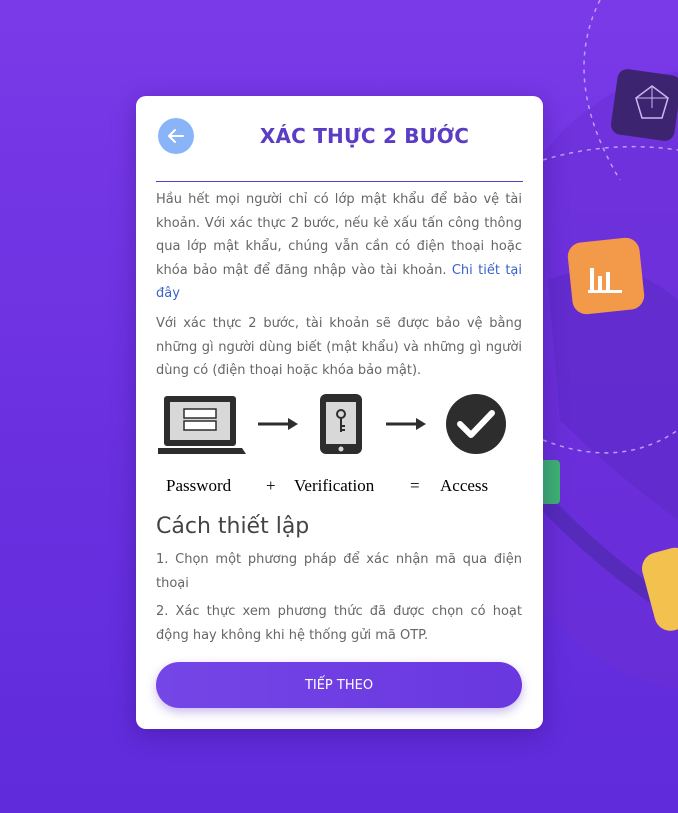 The width and height of the screenshot is (678, 813). I want to click on plus-sign: +, so click(271, 485).